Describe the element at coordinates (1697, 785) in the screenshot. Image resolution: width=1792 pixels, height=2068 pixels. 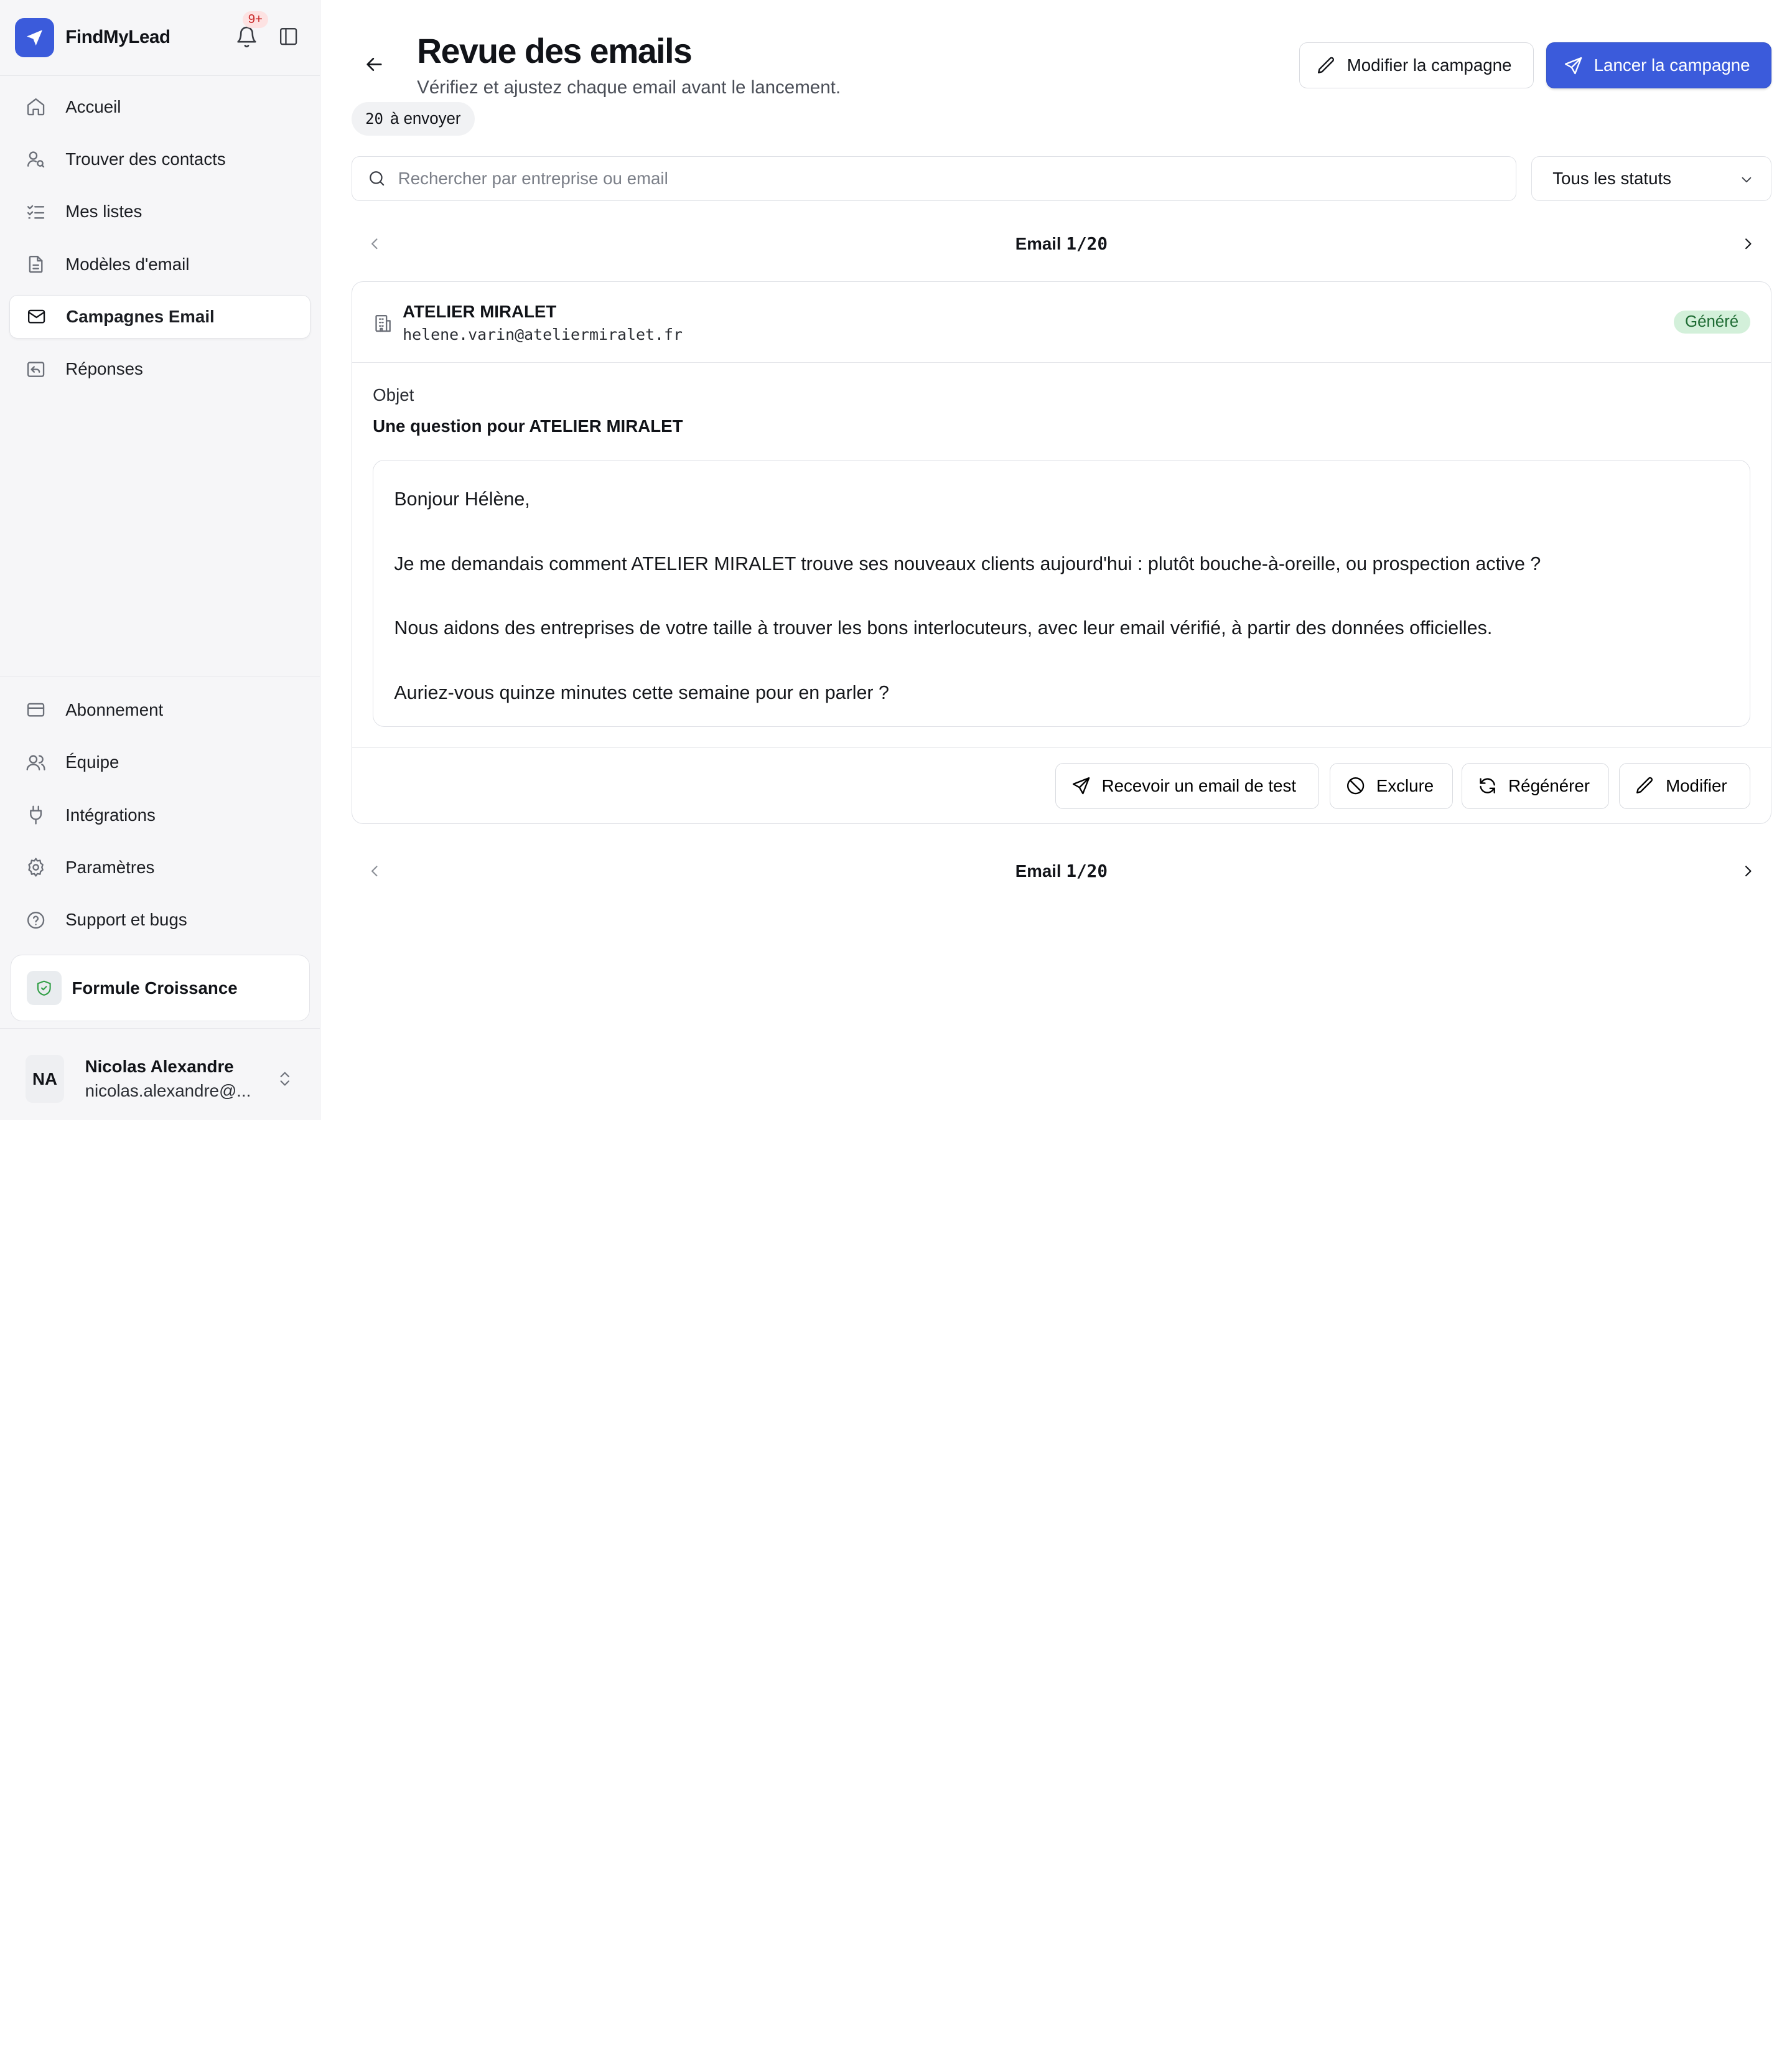
I see `edit-email-label: Modifier` at that location.